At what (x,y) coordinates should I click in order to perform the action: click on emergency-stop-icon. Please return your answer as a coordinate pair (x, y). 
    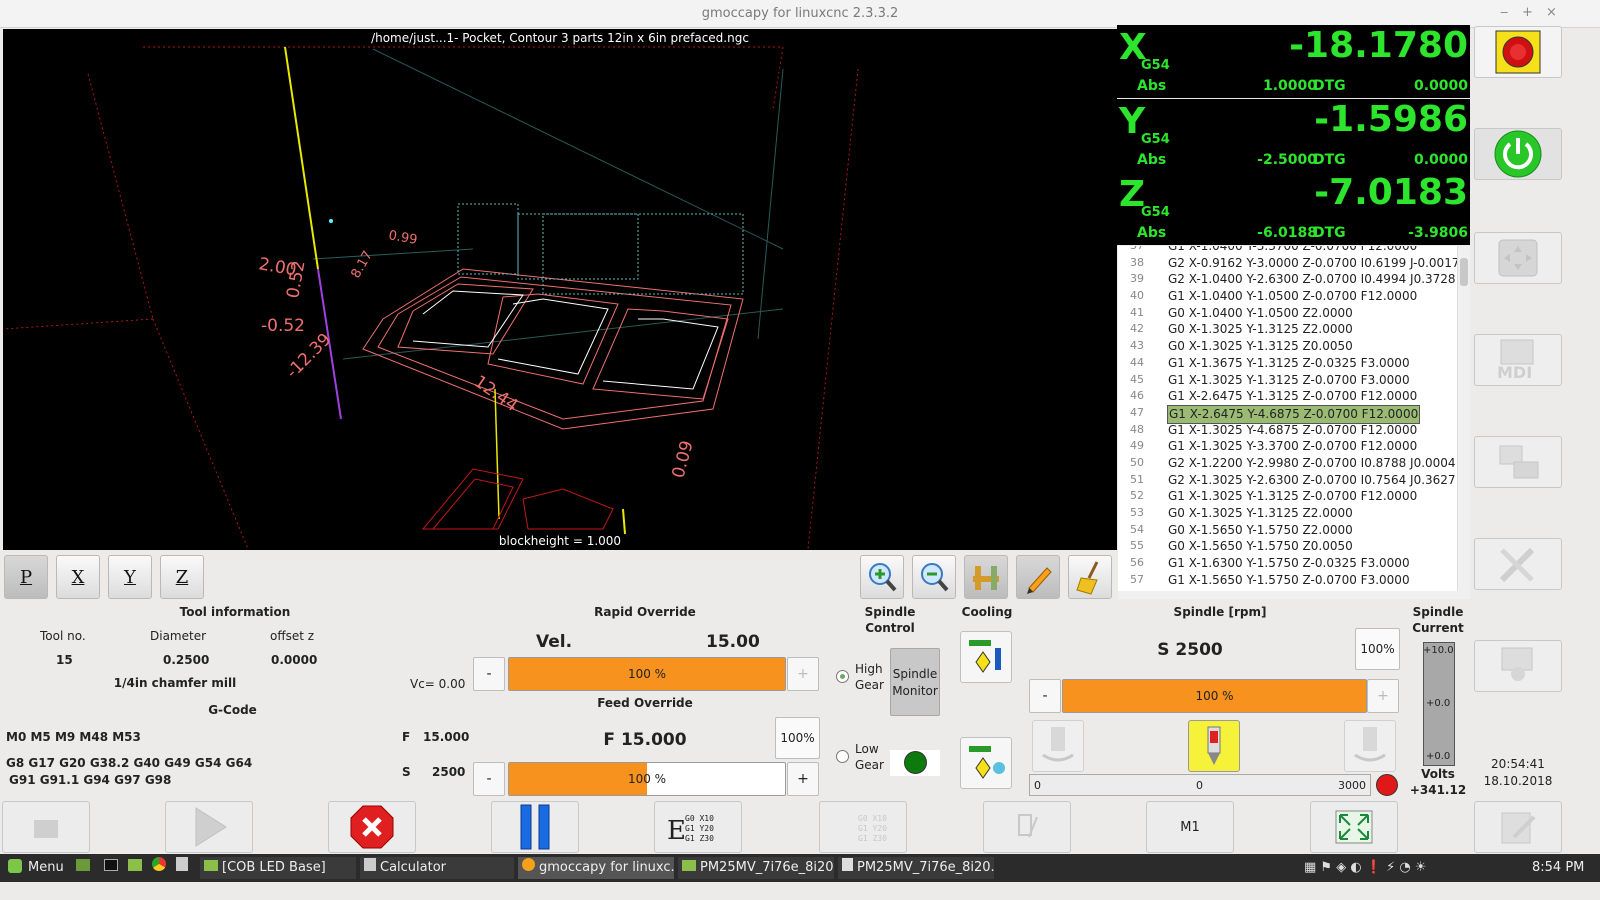
    Looking at the image, I should click on (1518, 52).